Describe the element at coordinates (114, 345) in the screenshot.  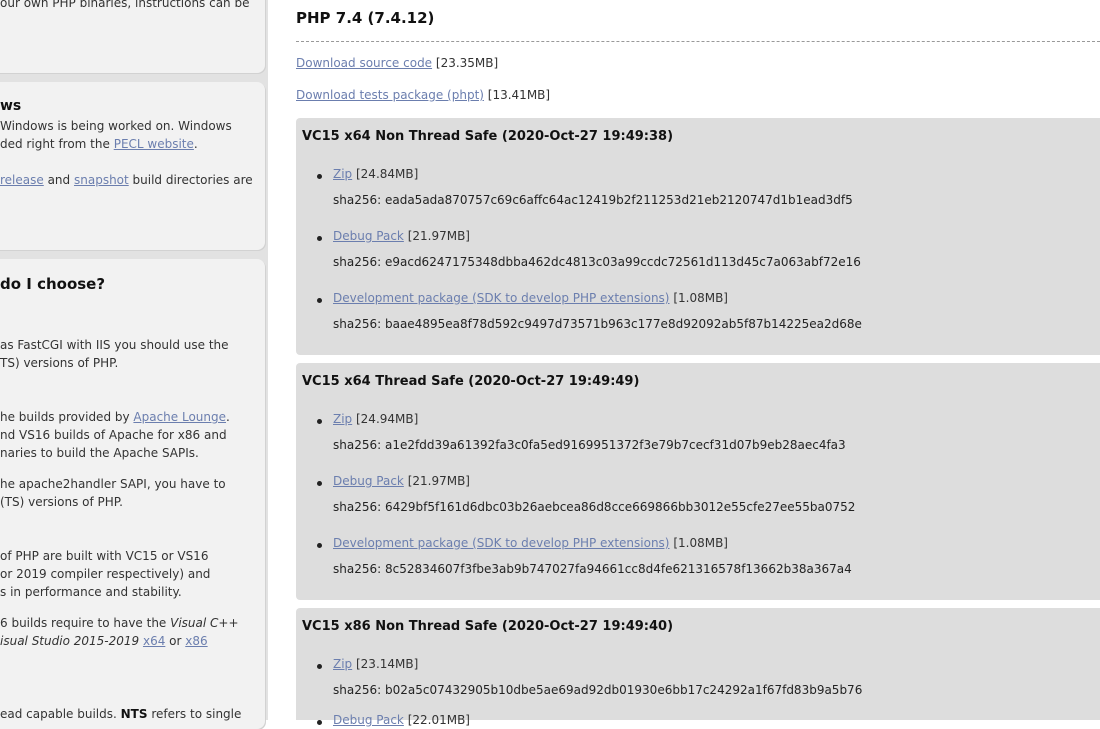
I see `sidebar-text: as FastCGI with IIS you should use the` at that location.